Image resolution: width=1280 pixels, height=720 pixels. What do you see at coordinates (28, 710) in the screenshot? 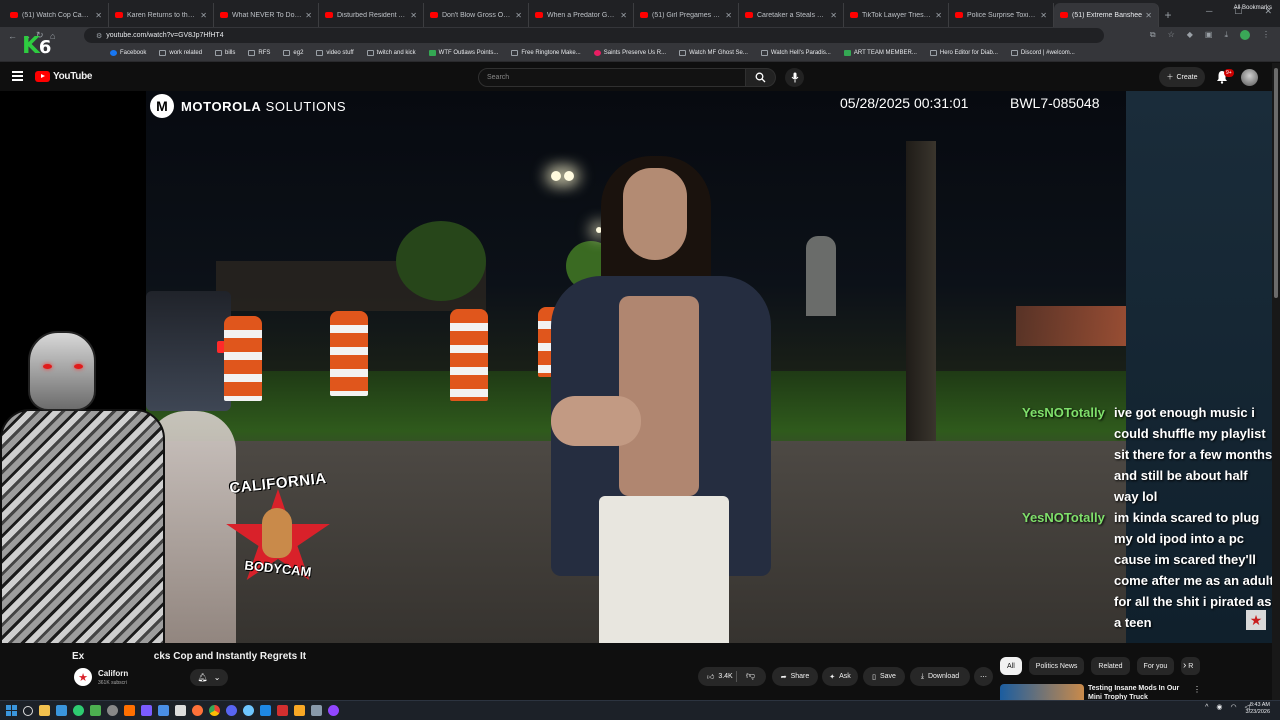
I see `taskbar-search-icon` at bounding box center [28, 710].